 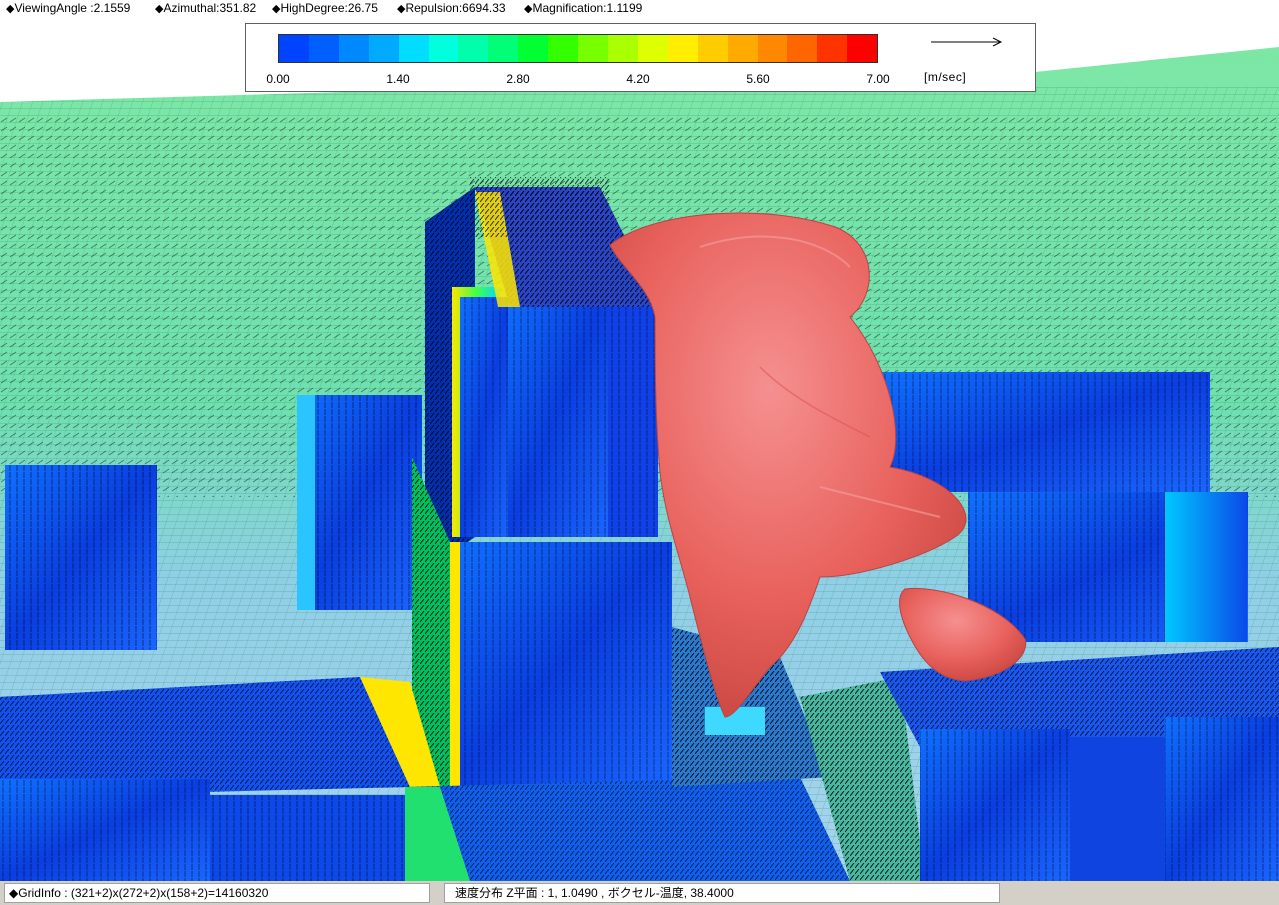 What do you see at coordinates (967, 42) in the screenshot?
I see `reference-vector-arrow-icon` at bounding box center [967, 42].